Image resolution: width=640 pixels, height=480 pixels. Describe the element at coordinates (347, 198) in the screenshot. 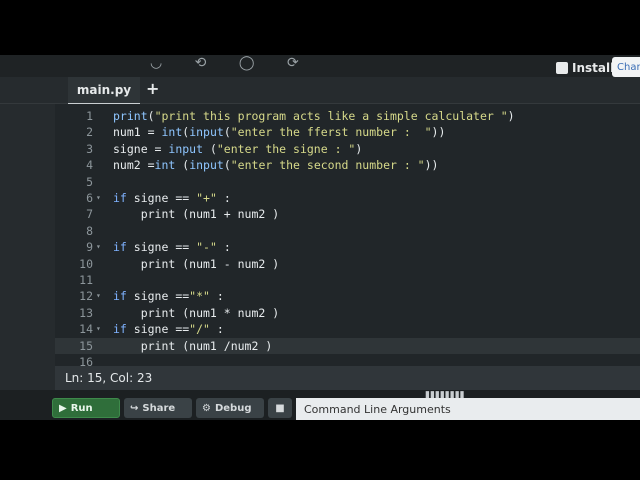

I see `code-line: 6 ▾ if signe == "+" :` at that location.